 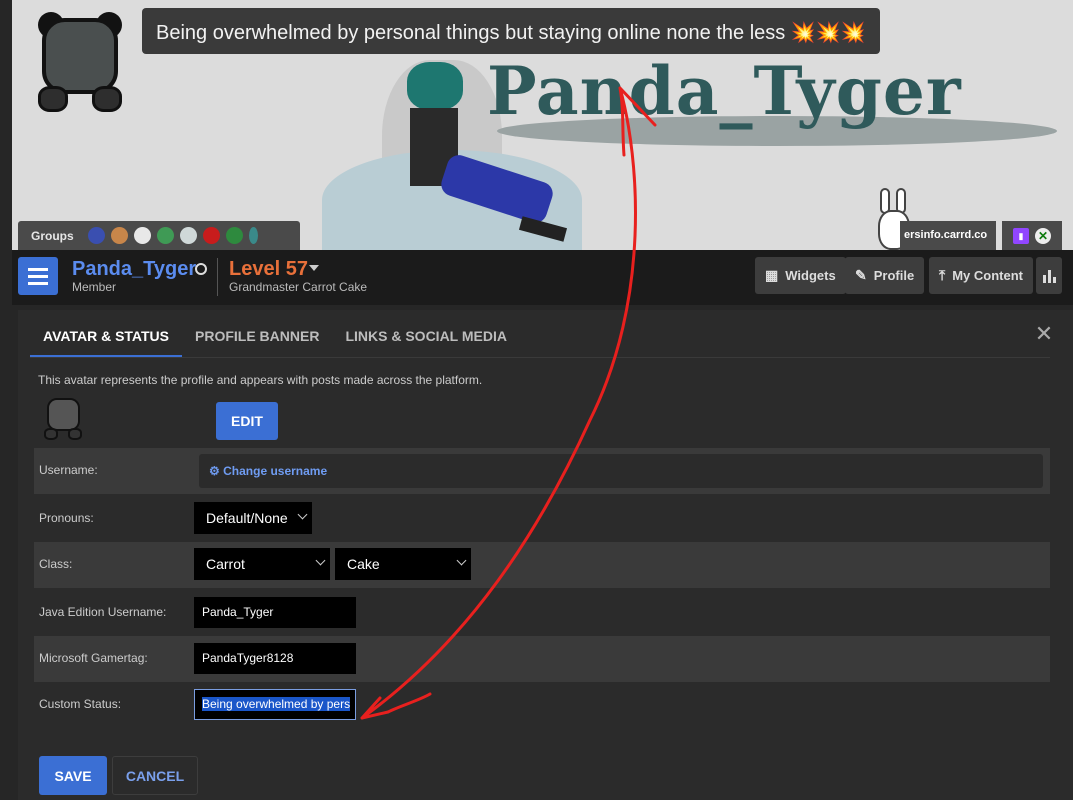 What do you see at coordinates (262, 564) in the screenshot?
I see `class-select-primary: Carrot` at bounding box center [262, 564].